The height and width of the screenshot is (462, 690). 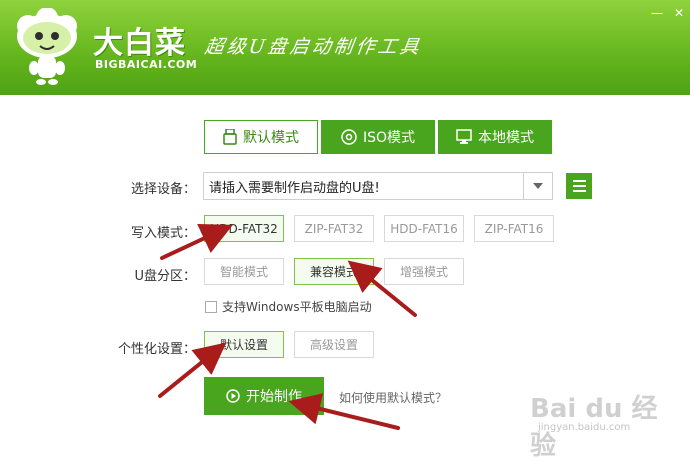 I want to click on write-mode-zip-fat16: ZIP-FAT16, so click(x=514, y=228).